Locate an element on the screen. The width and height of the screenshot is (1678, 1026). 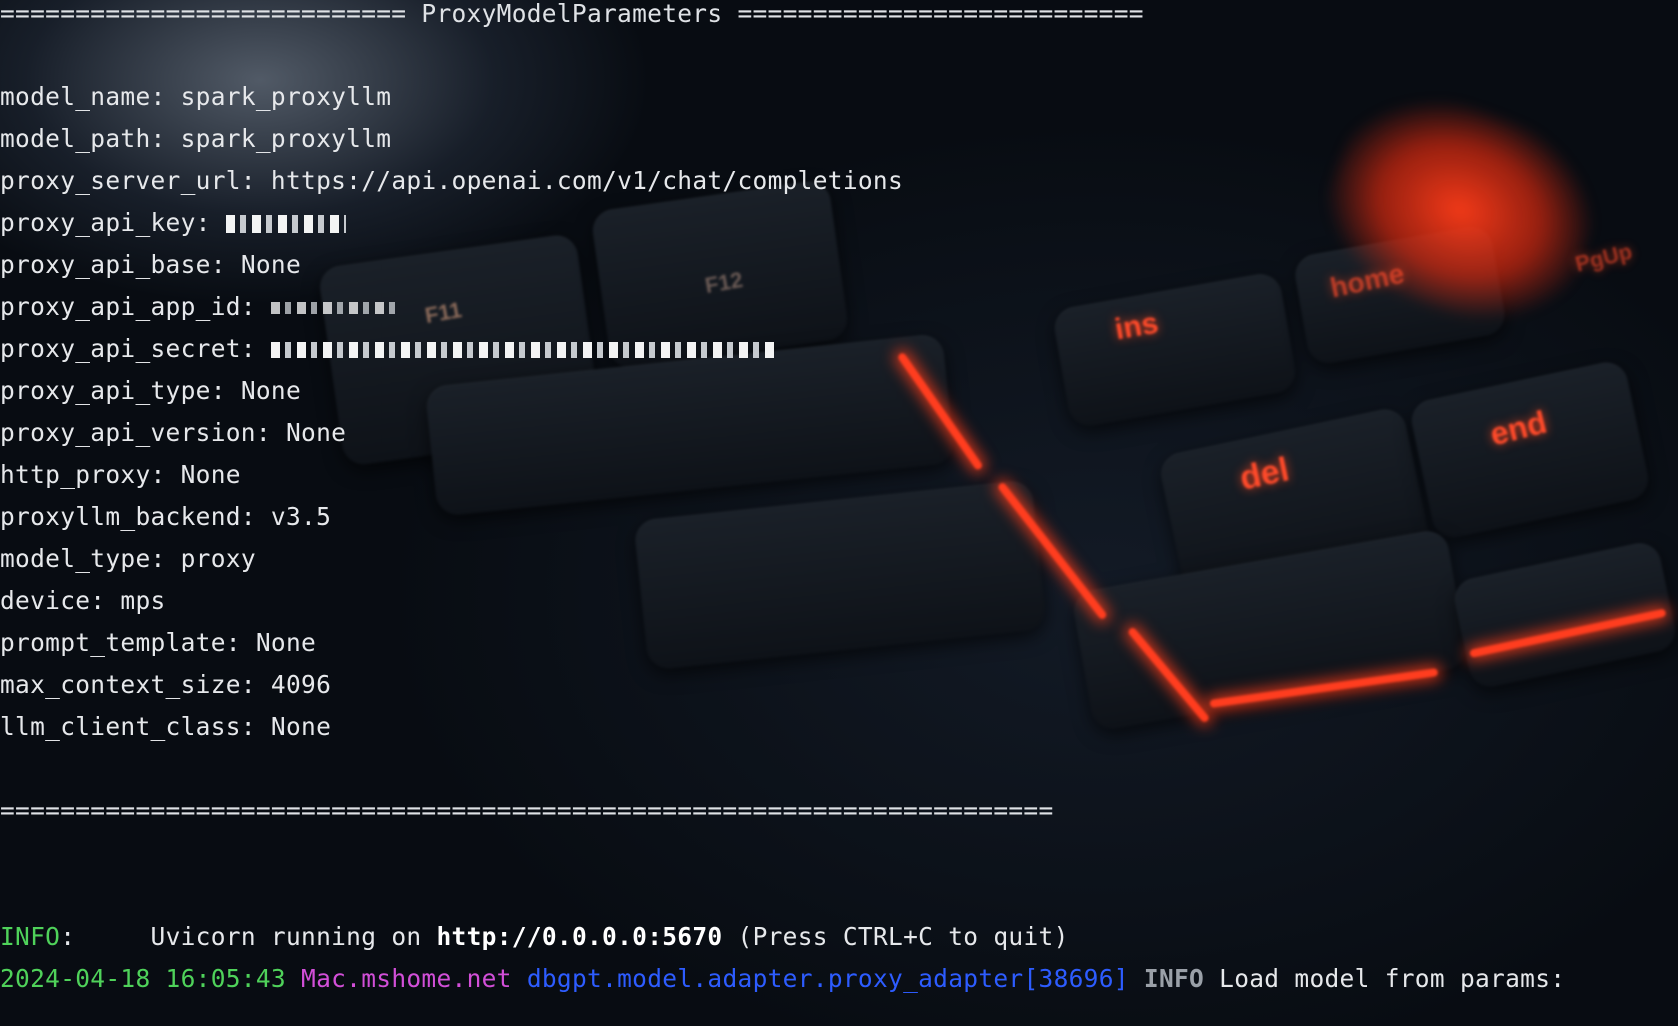
redacted-api-secret is located at coordinates (523, 350).